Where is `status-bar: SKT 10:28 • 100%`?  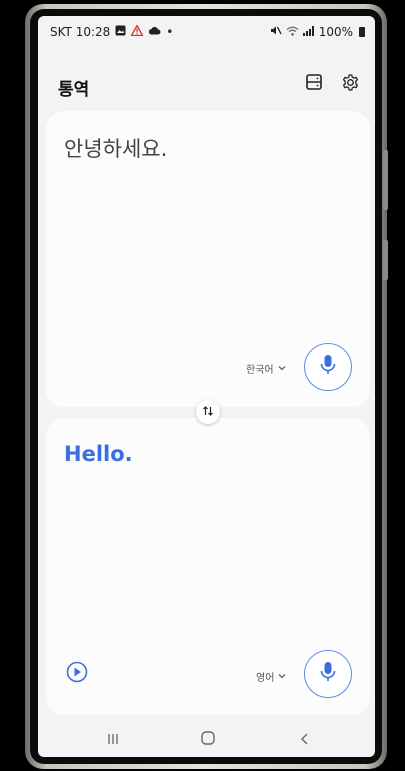 status-bar: SKT 10:28 • 100% is located at coordinates (206, 31).